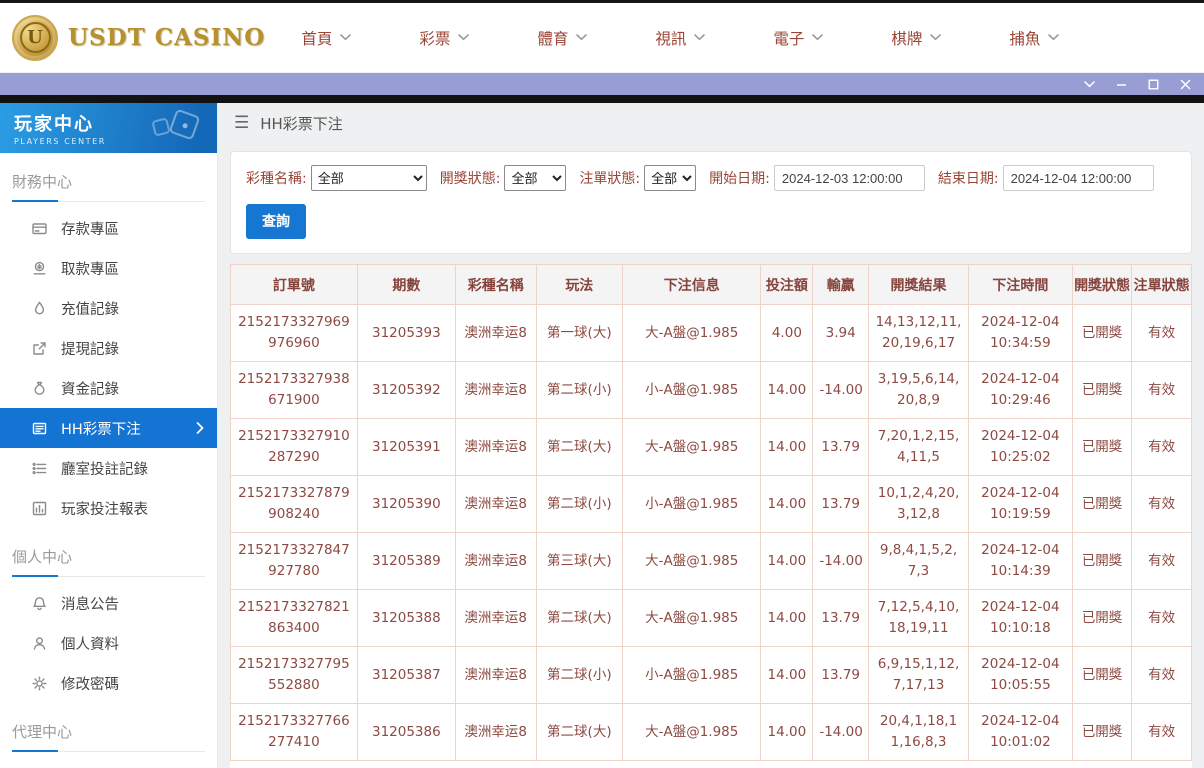 The image size is (1204, 768). What do you see at coordinates (849, 178) in the screenshot?
I see `start-date-input` at bounding box center [849, 178].